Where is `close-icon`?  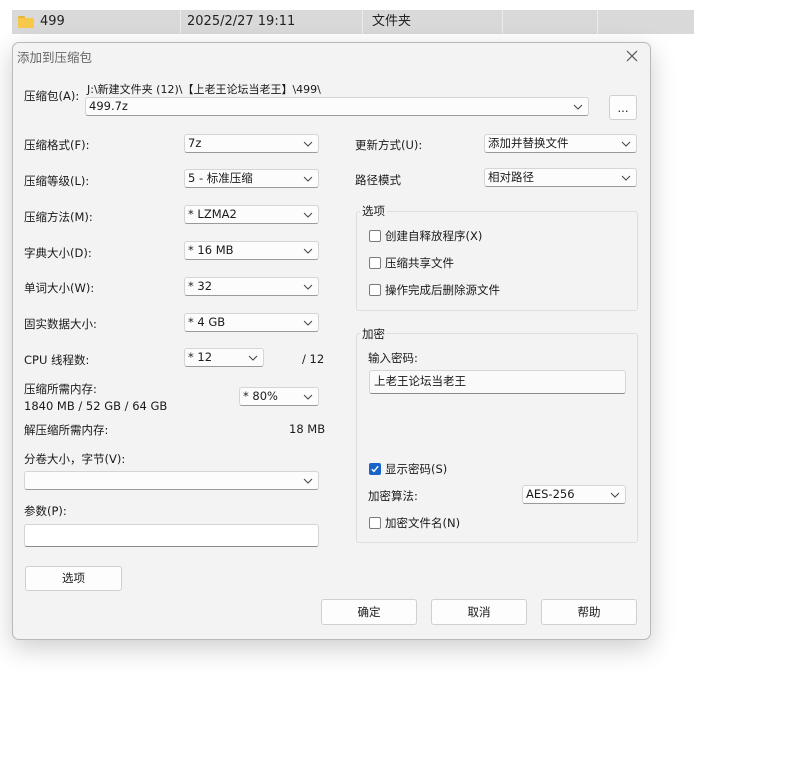
close-icon is located at coordinates (632, 56).